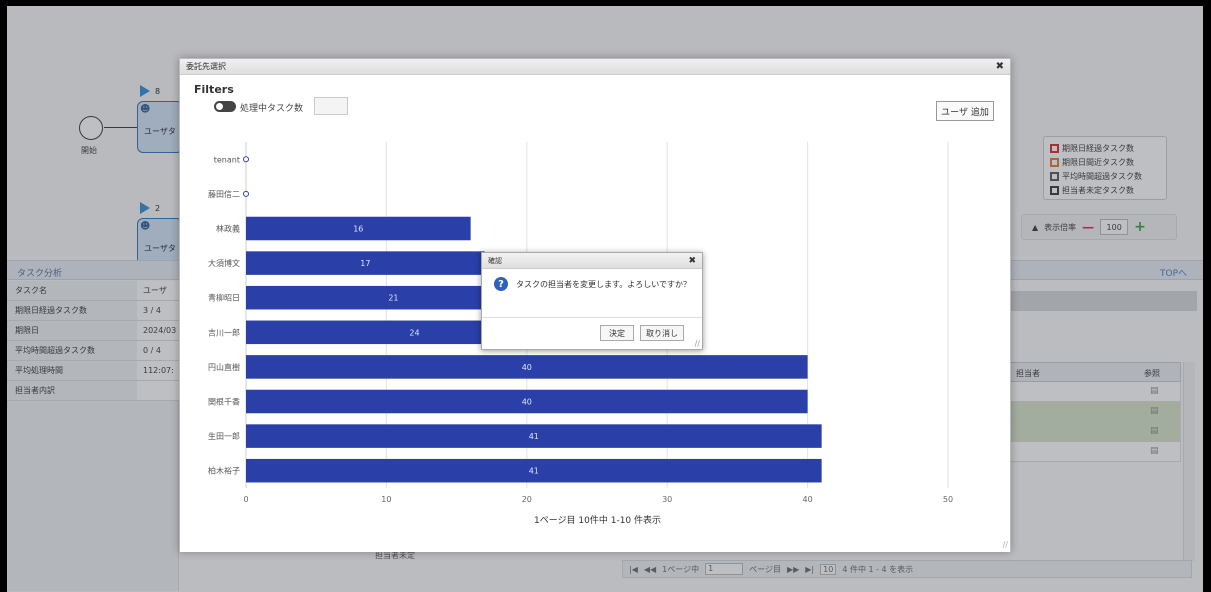 This screenshot has width=1211, height=592. What do you see at coordinates (224, 367) in the screenshot?
I see `y-tick-label: 円山直樹` at bounding box center [224, 367].